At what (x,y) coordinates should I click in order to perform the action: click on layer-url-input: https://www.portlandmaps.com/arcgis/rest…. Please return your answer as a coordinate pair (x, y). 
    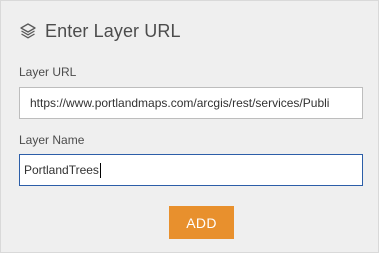
    Looking at the image, I should click on (191, 103).